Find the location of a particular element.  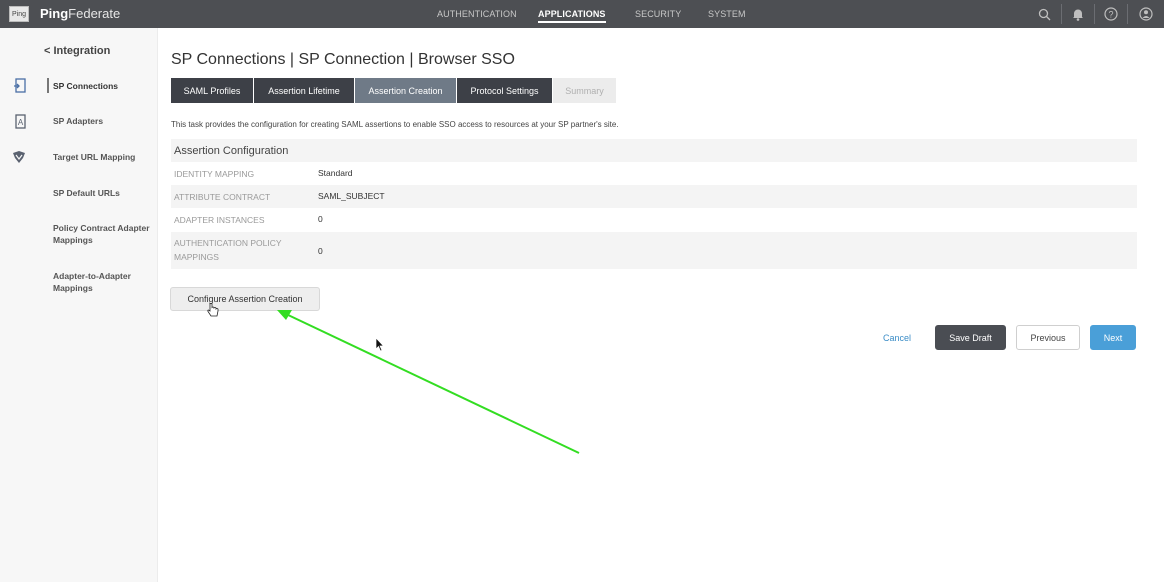

tab-summary: Summary is located at coordinates (585, 90).